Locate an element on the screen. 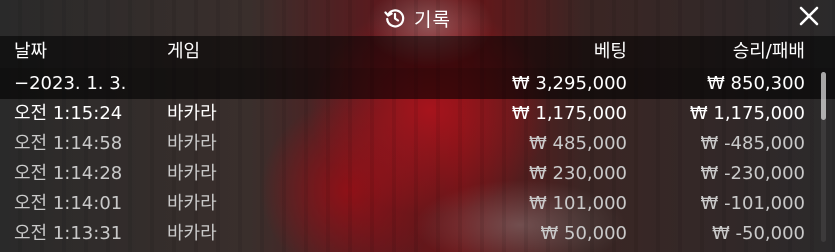 This screenshot has height=252, width=835. date-group-bet-total: ₩ 3,295,000 is located at coordinates (569, 83).